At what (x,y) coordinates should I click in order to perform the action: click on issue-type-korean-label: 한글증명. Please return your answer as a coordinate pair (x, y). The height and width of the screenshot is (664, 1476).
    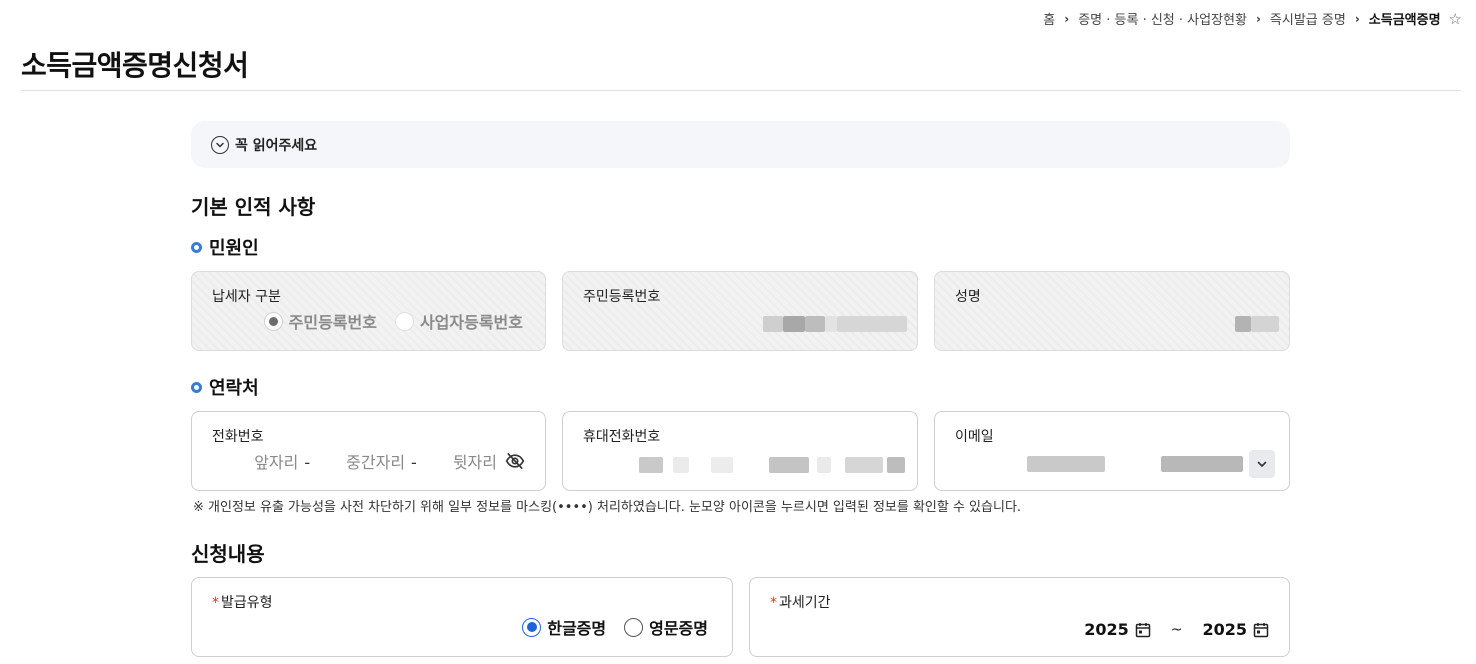
    Looking at the image, I should click on (577, 628).